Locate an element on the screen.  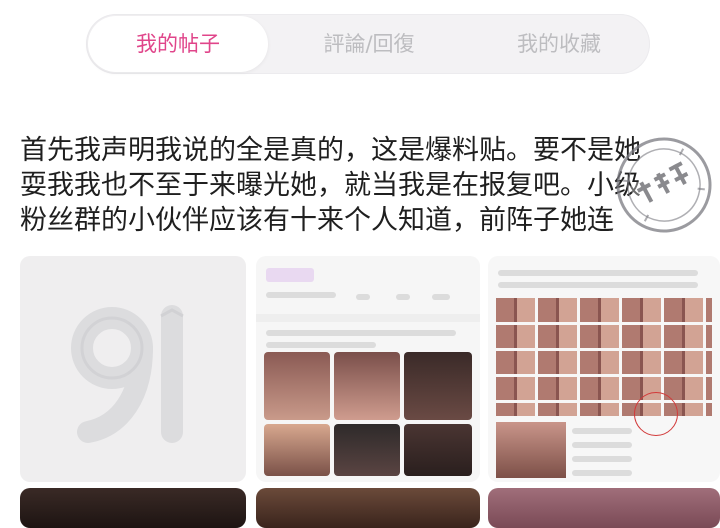
annotation-circle is located at coordinates (656, 414).